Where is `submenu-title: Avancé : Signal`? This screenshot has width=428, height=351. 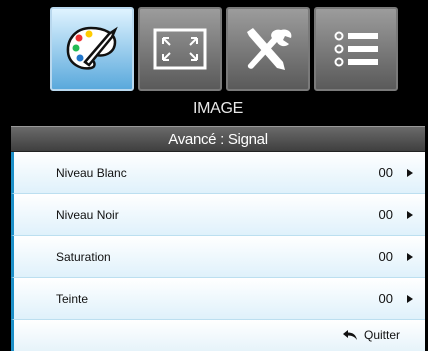
submenu-title: Avancé : Signal is located at coordinates (218, 139).